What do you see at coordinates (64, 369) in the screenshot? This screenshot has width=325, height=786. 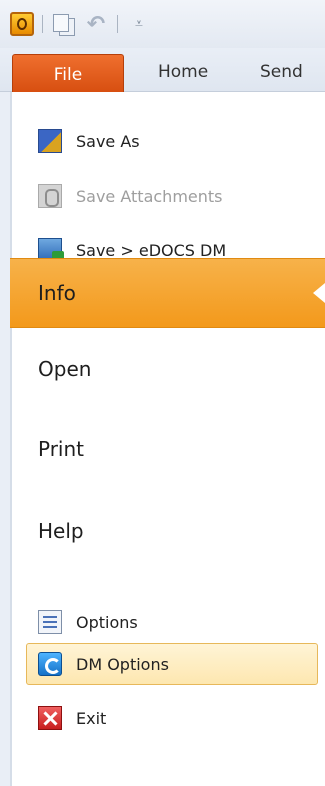 I see `nav-open: Open` at bounding box center [64, 369].